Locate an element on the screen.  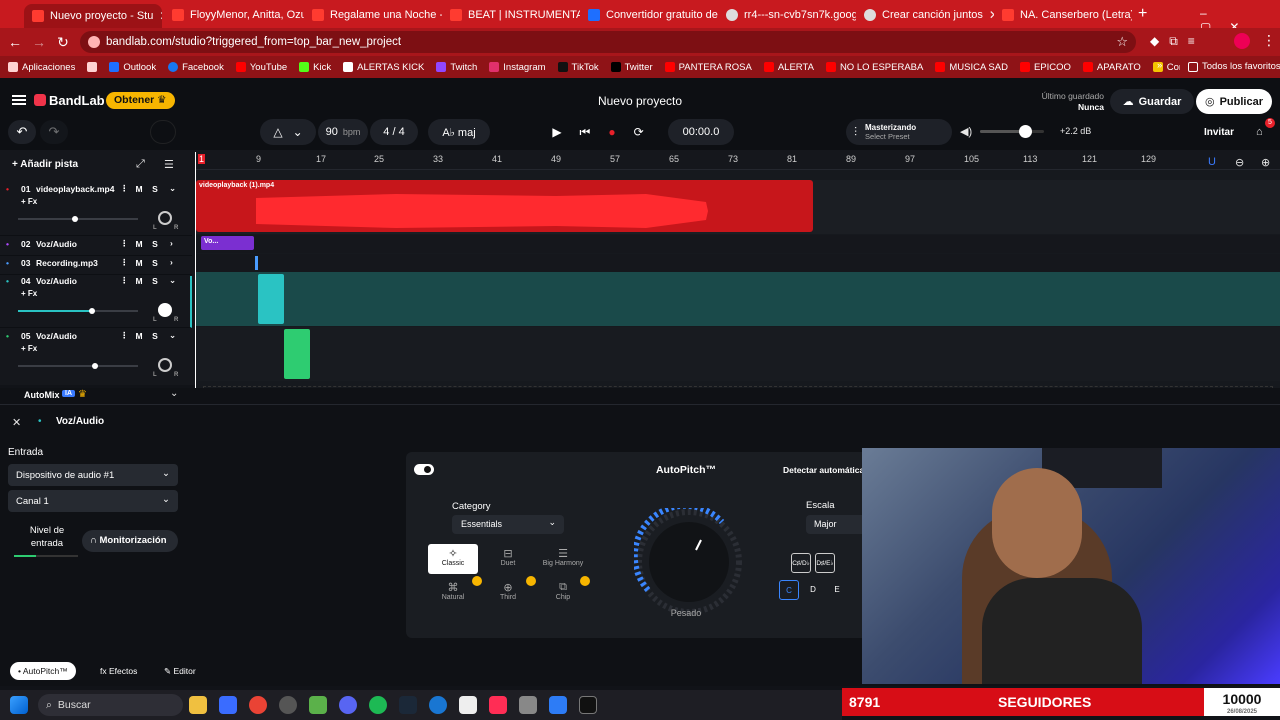
bookmark-item: EPICOO is located at coordinates (1045, 67).